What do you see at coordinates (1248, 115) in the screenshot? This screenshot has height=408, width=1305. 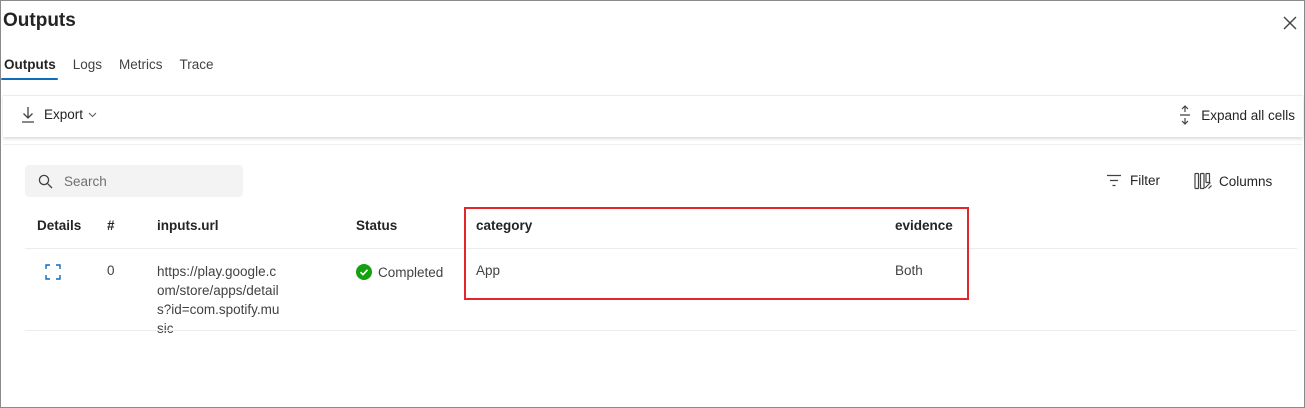 I see `expand-all-cells-label: Expand all cells` at bounding box center [1248, 115].